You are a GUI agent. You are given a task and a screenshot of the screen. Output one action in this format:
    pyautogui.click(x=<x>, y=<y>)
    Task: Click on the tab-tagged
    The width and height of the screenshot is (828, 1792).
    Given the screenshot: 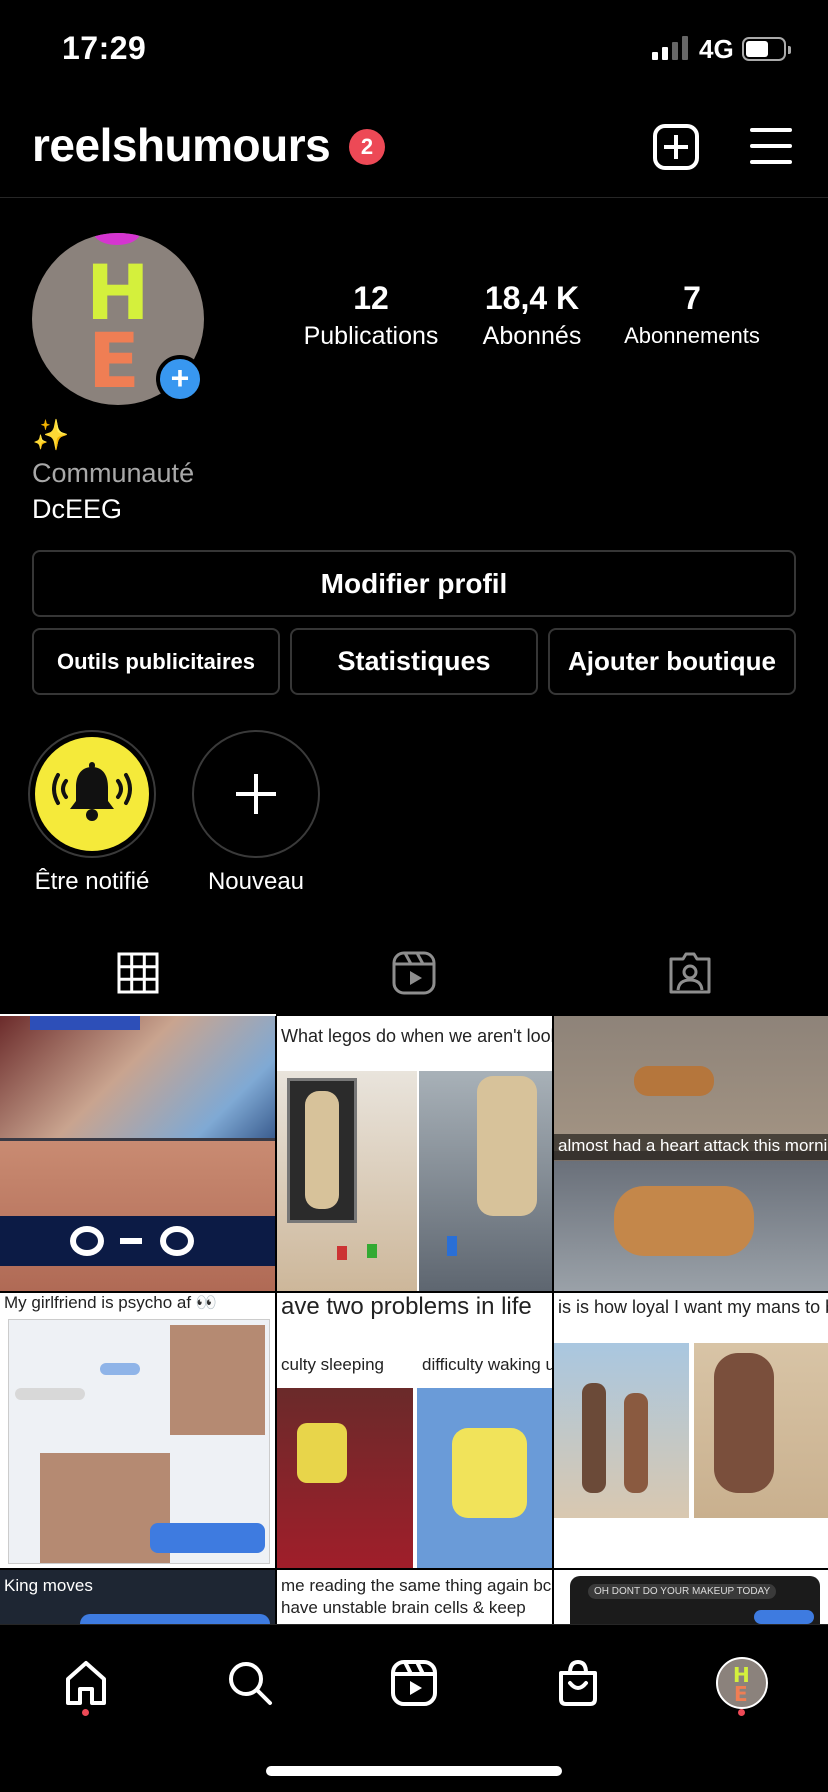 What is the action you would take?
    pyautogui.click(x=690, y=973)
    